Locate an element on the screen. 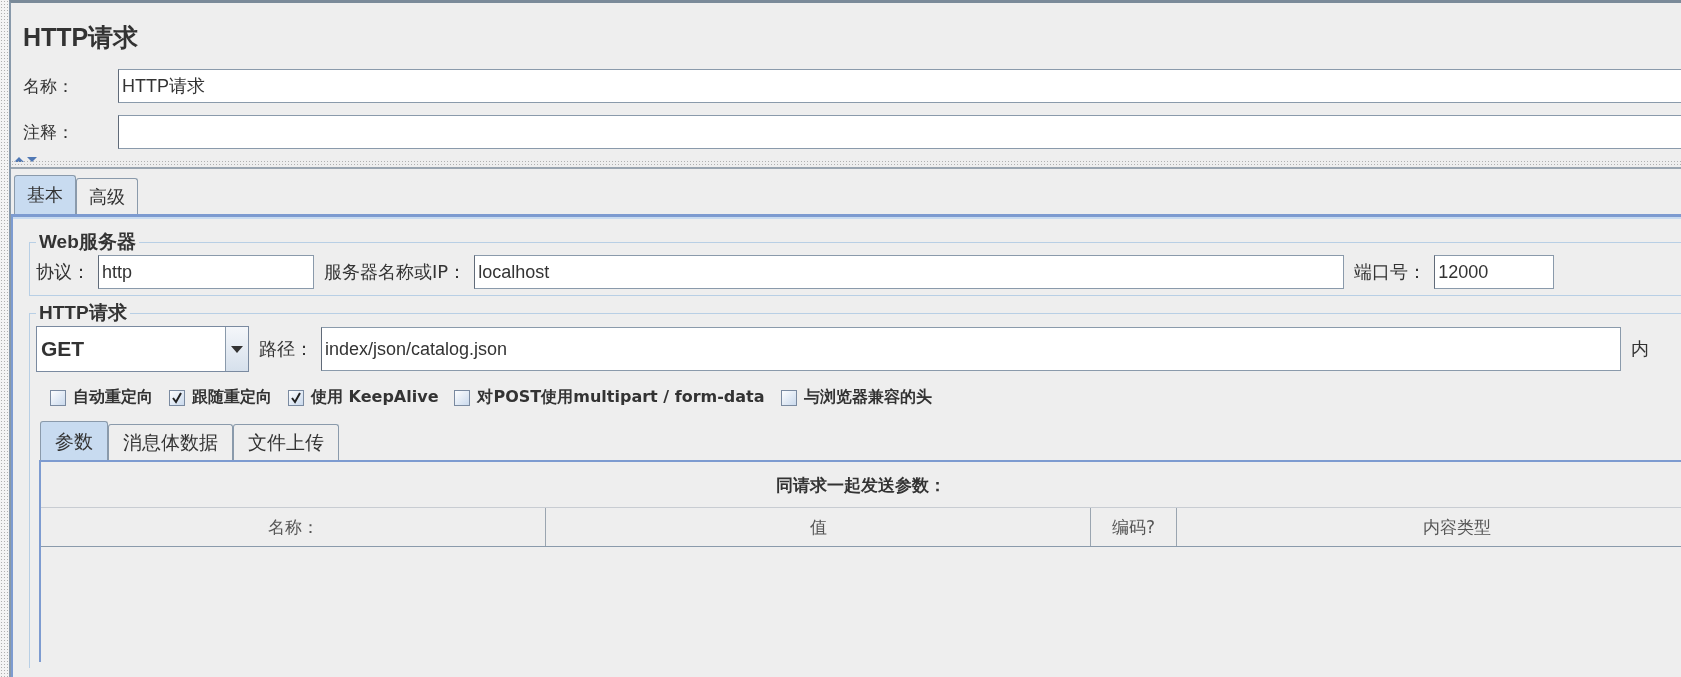 Image resolution: width=1681 pixels, height=677 pixels. field-label: 端口号： is located at coordinates (1390, 272).